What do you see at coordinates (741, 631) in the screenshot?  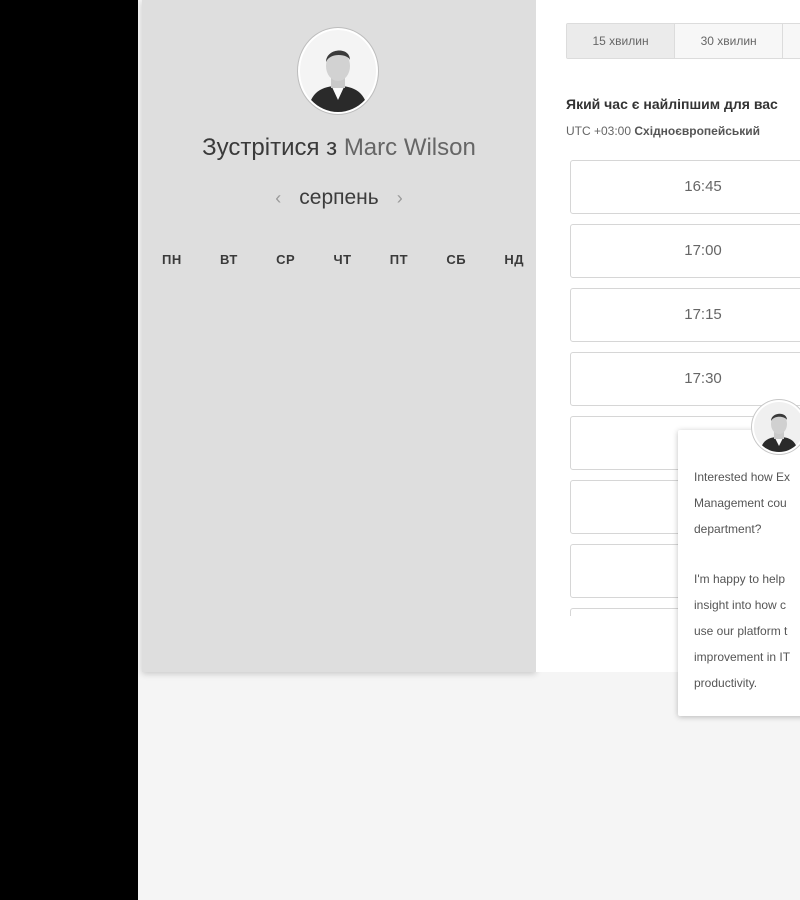 I see `chat-line: use our platform t` at bounding box center [741, 631].